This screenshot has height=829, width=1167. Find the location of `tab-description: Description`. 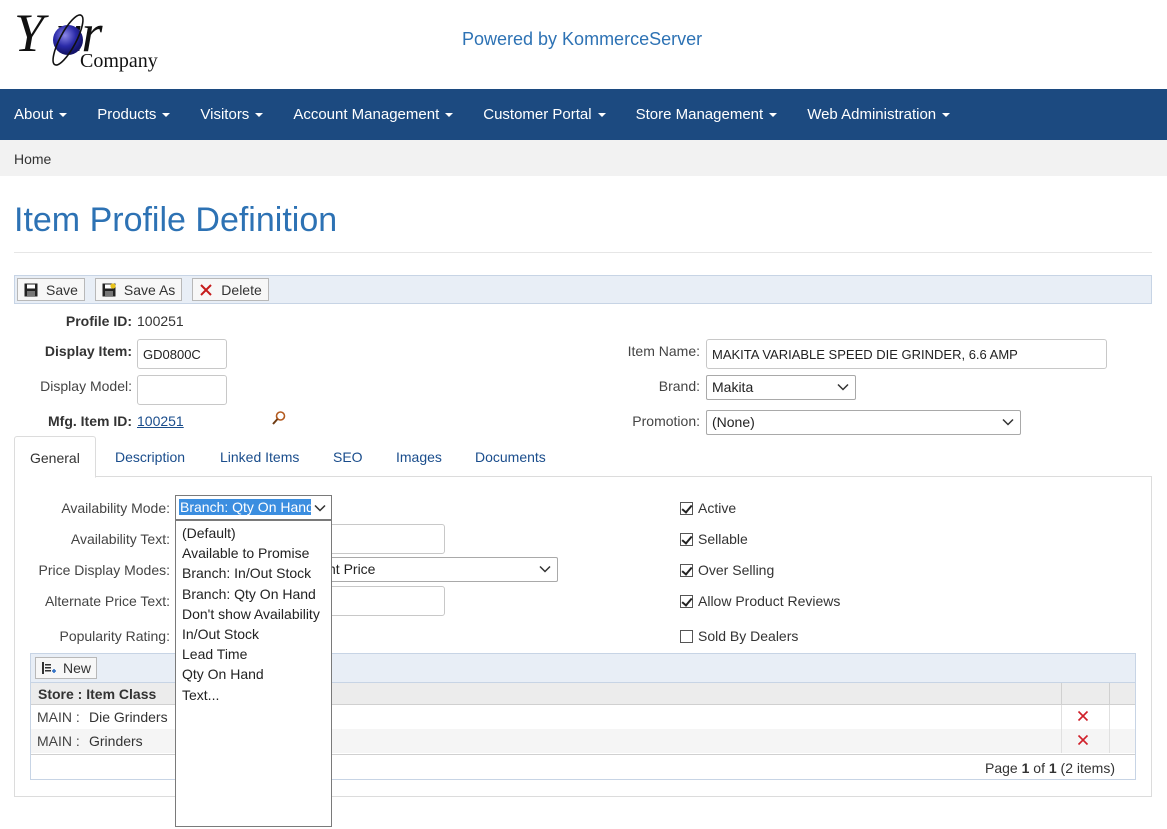

tab-description: Description is located at coordinates (150, 456).